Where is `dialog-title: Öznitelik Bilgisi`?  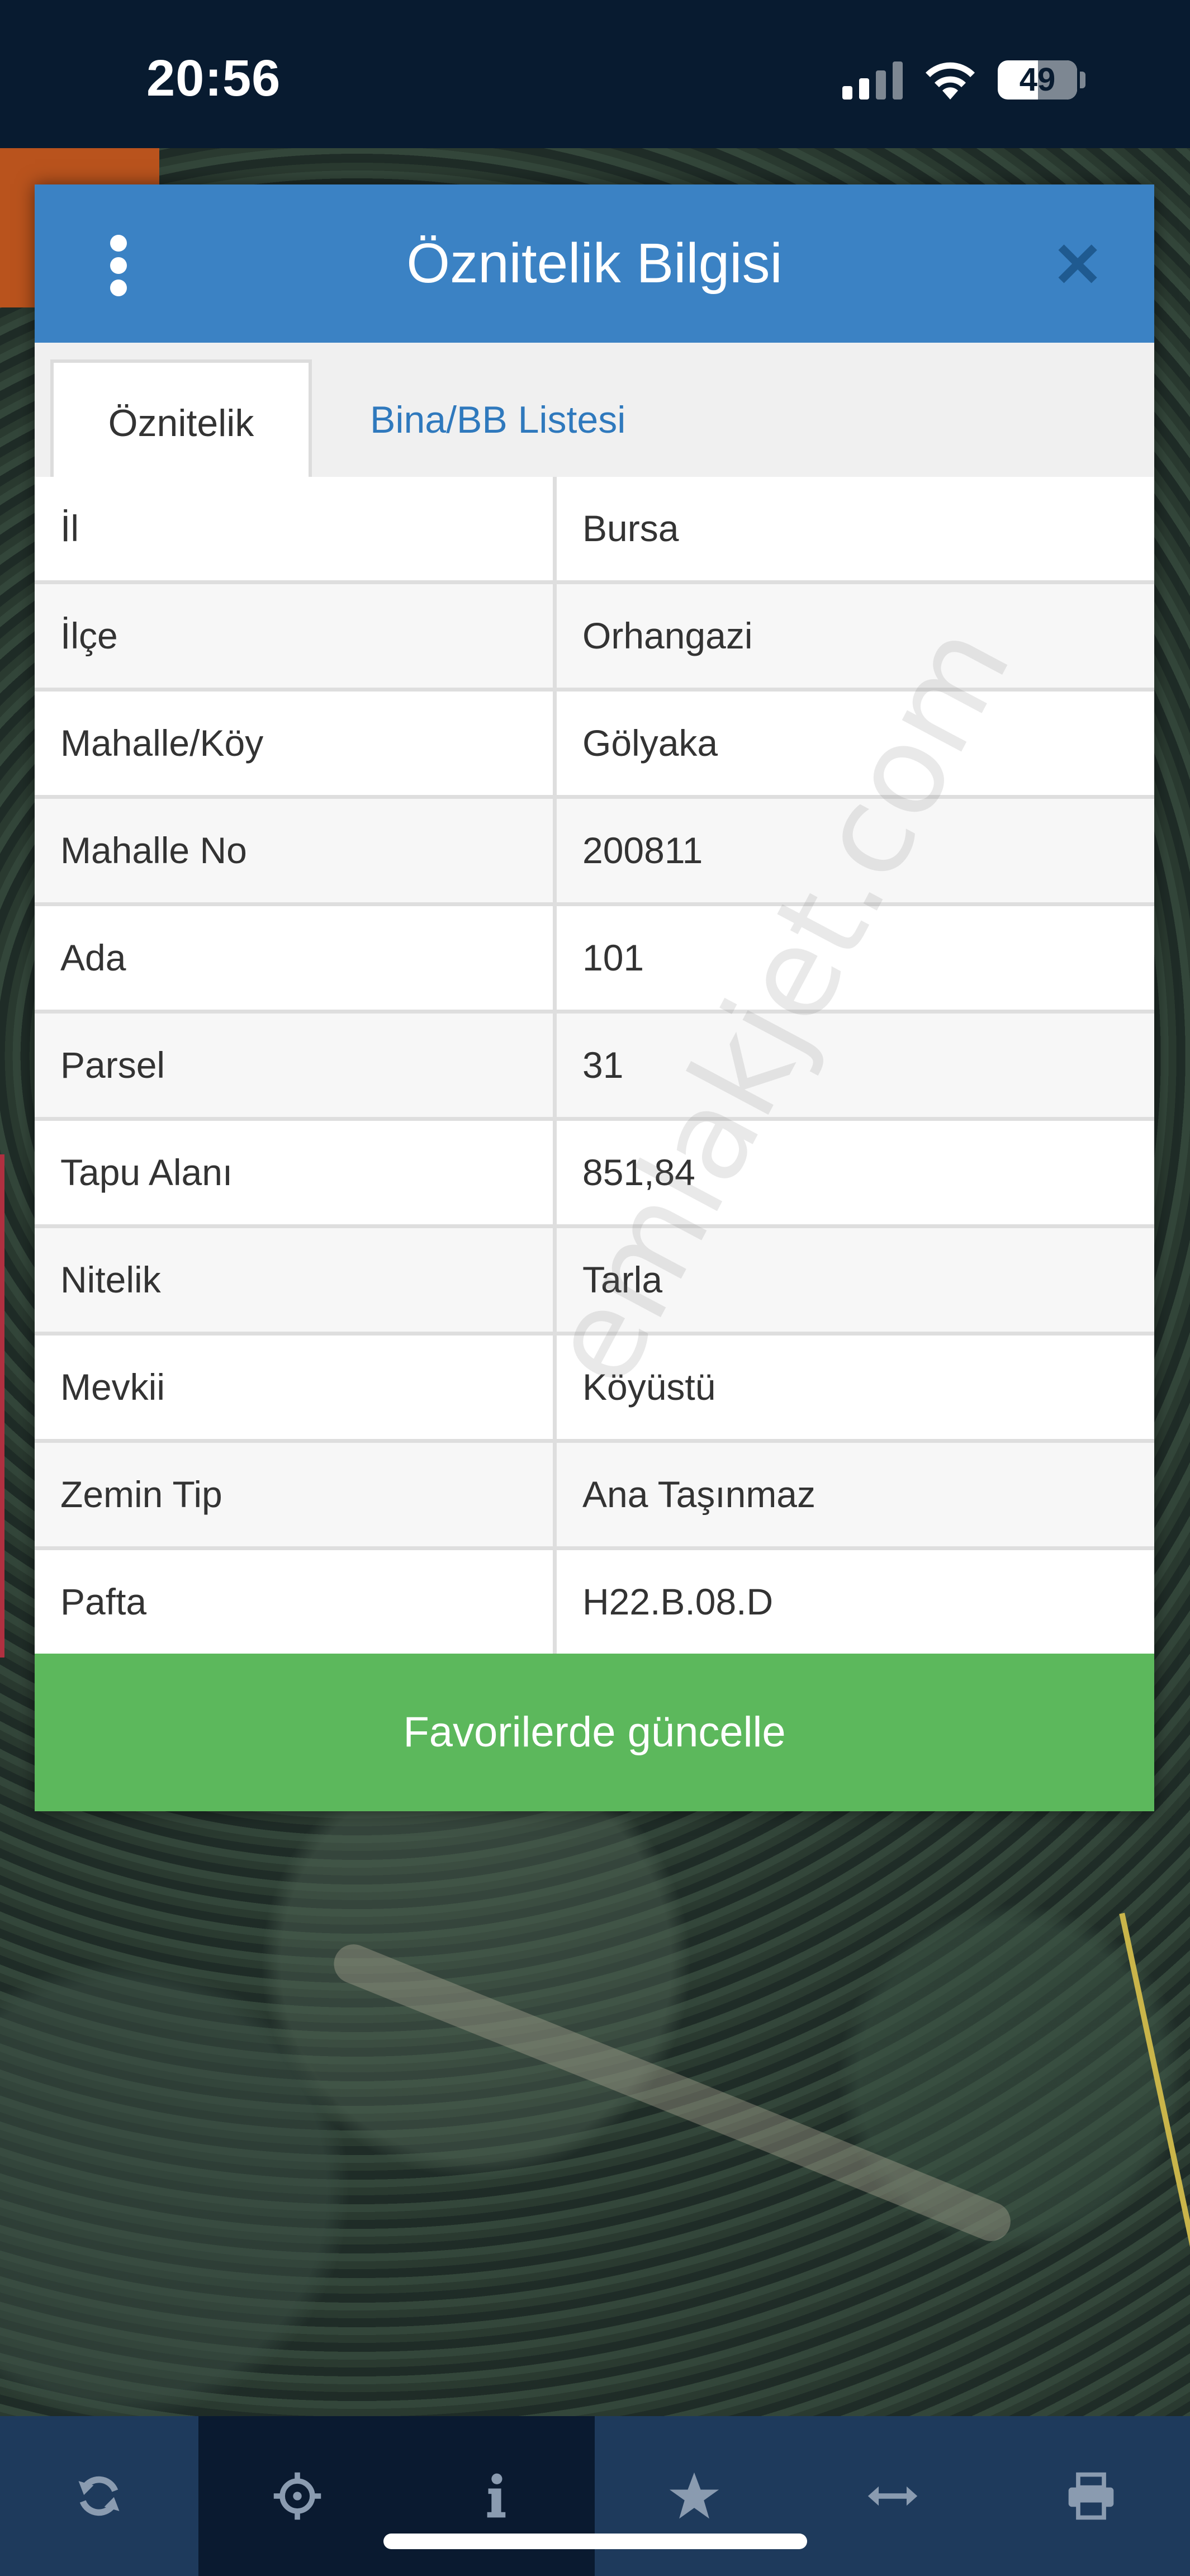
dialog-title: Öznitelik Bilgisi is located at coordinates (594, 263).